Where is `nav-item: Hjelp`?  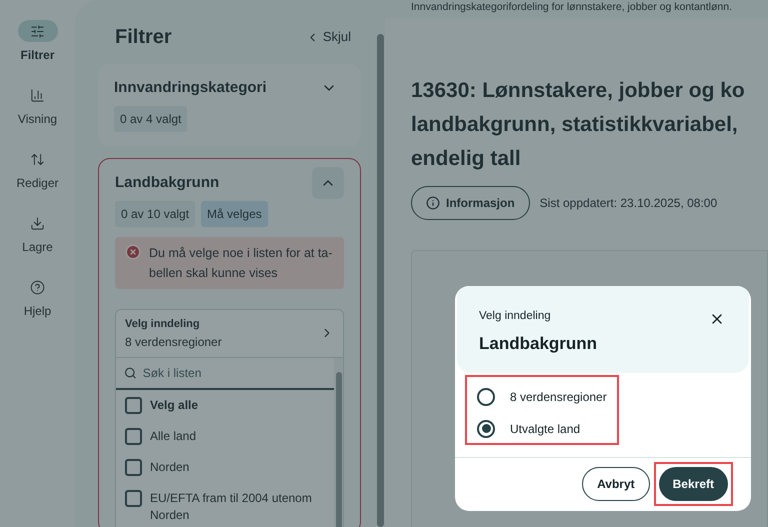 nav-item: Hjelp is located at coordinates (38, 298).